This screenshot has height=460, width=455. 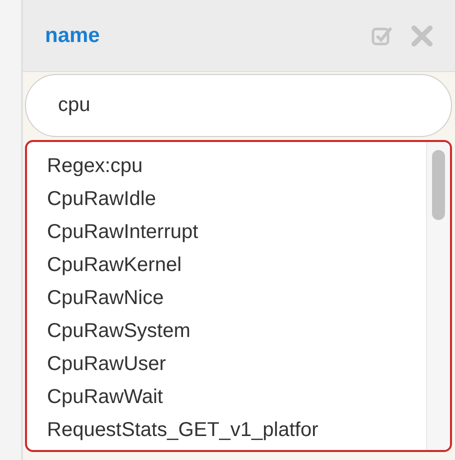 I want to click on search-field: cpu, so click(x=238, y=105).